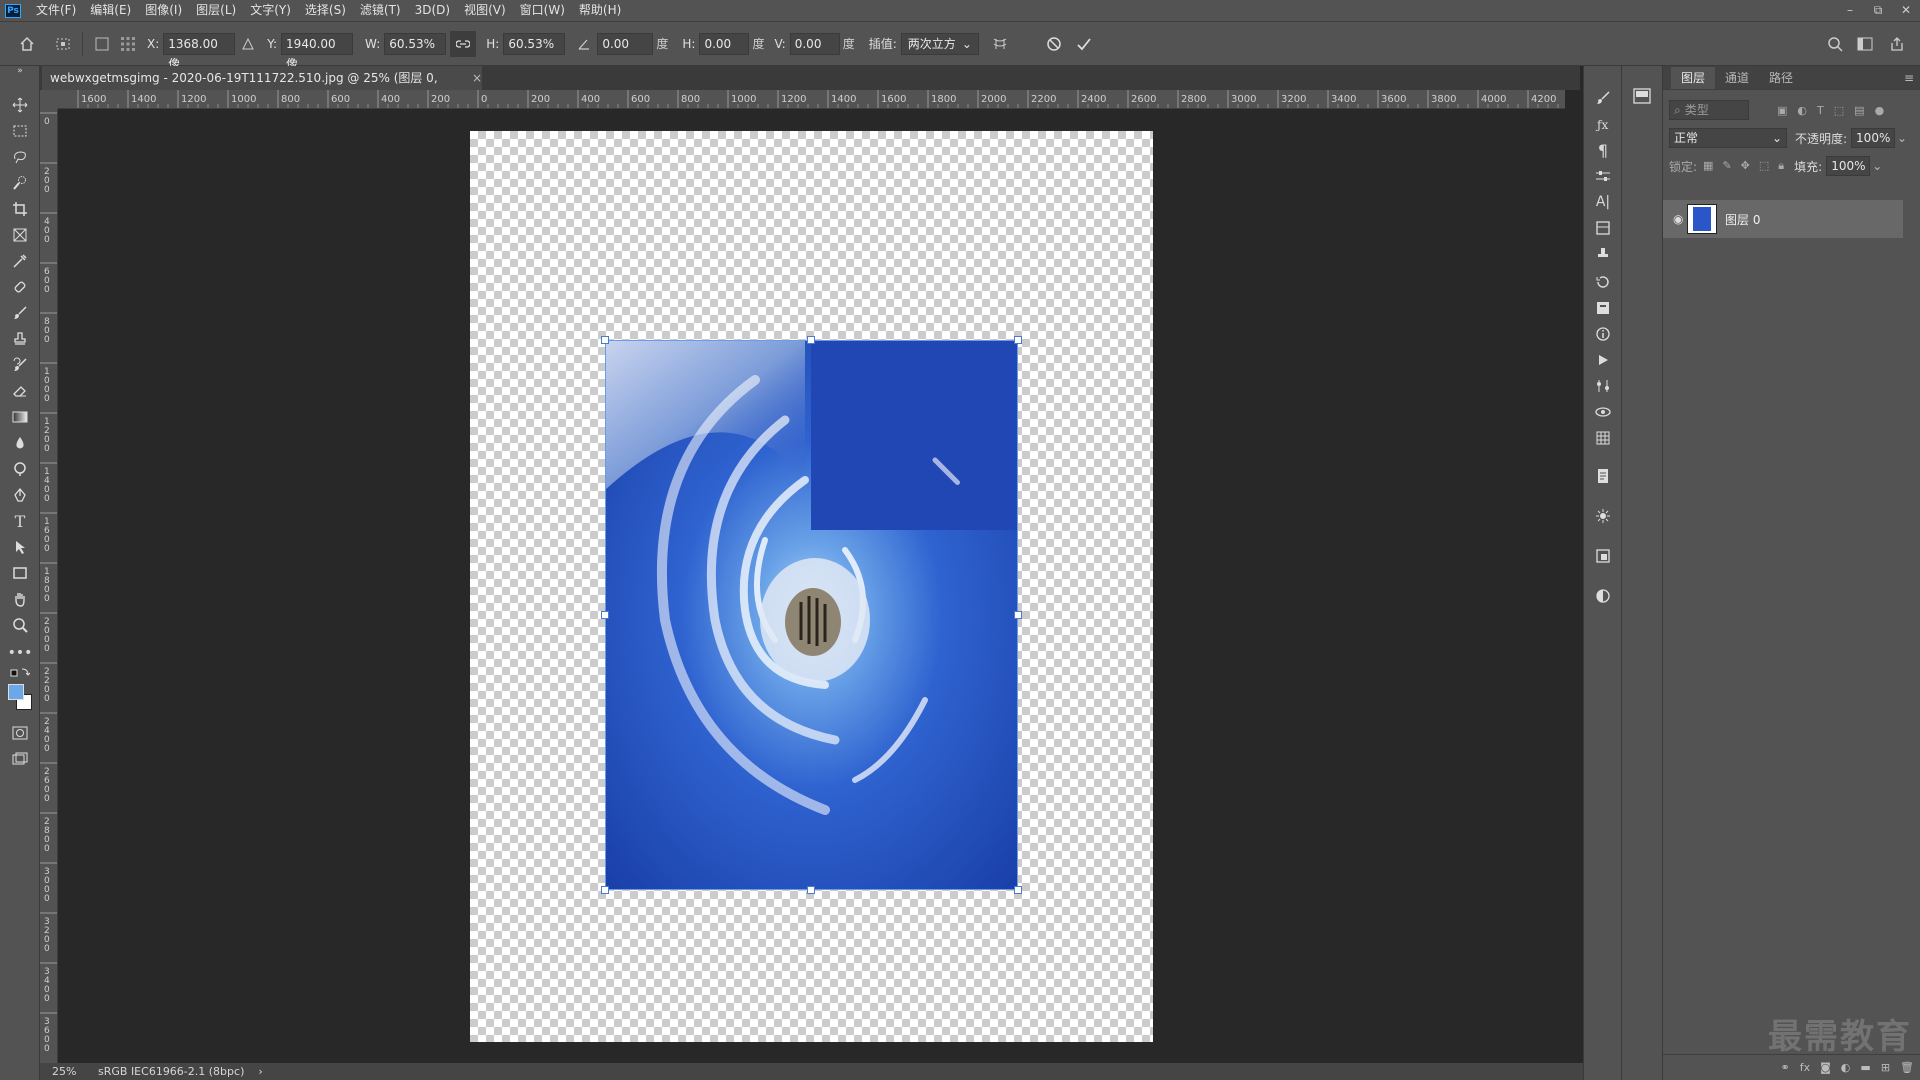  What do you see at coordinates (811, 615) in the screenshot?
I see `free-transform-bounding-box` at bounding box center [811, 615].